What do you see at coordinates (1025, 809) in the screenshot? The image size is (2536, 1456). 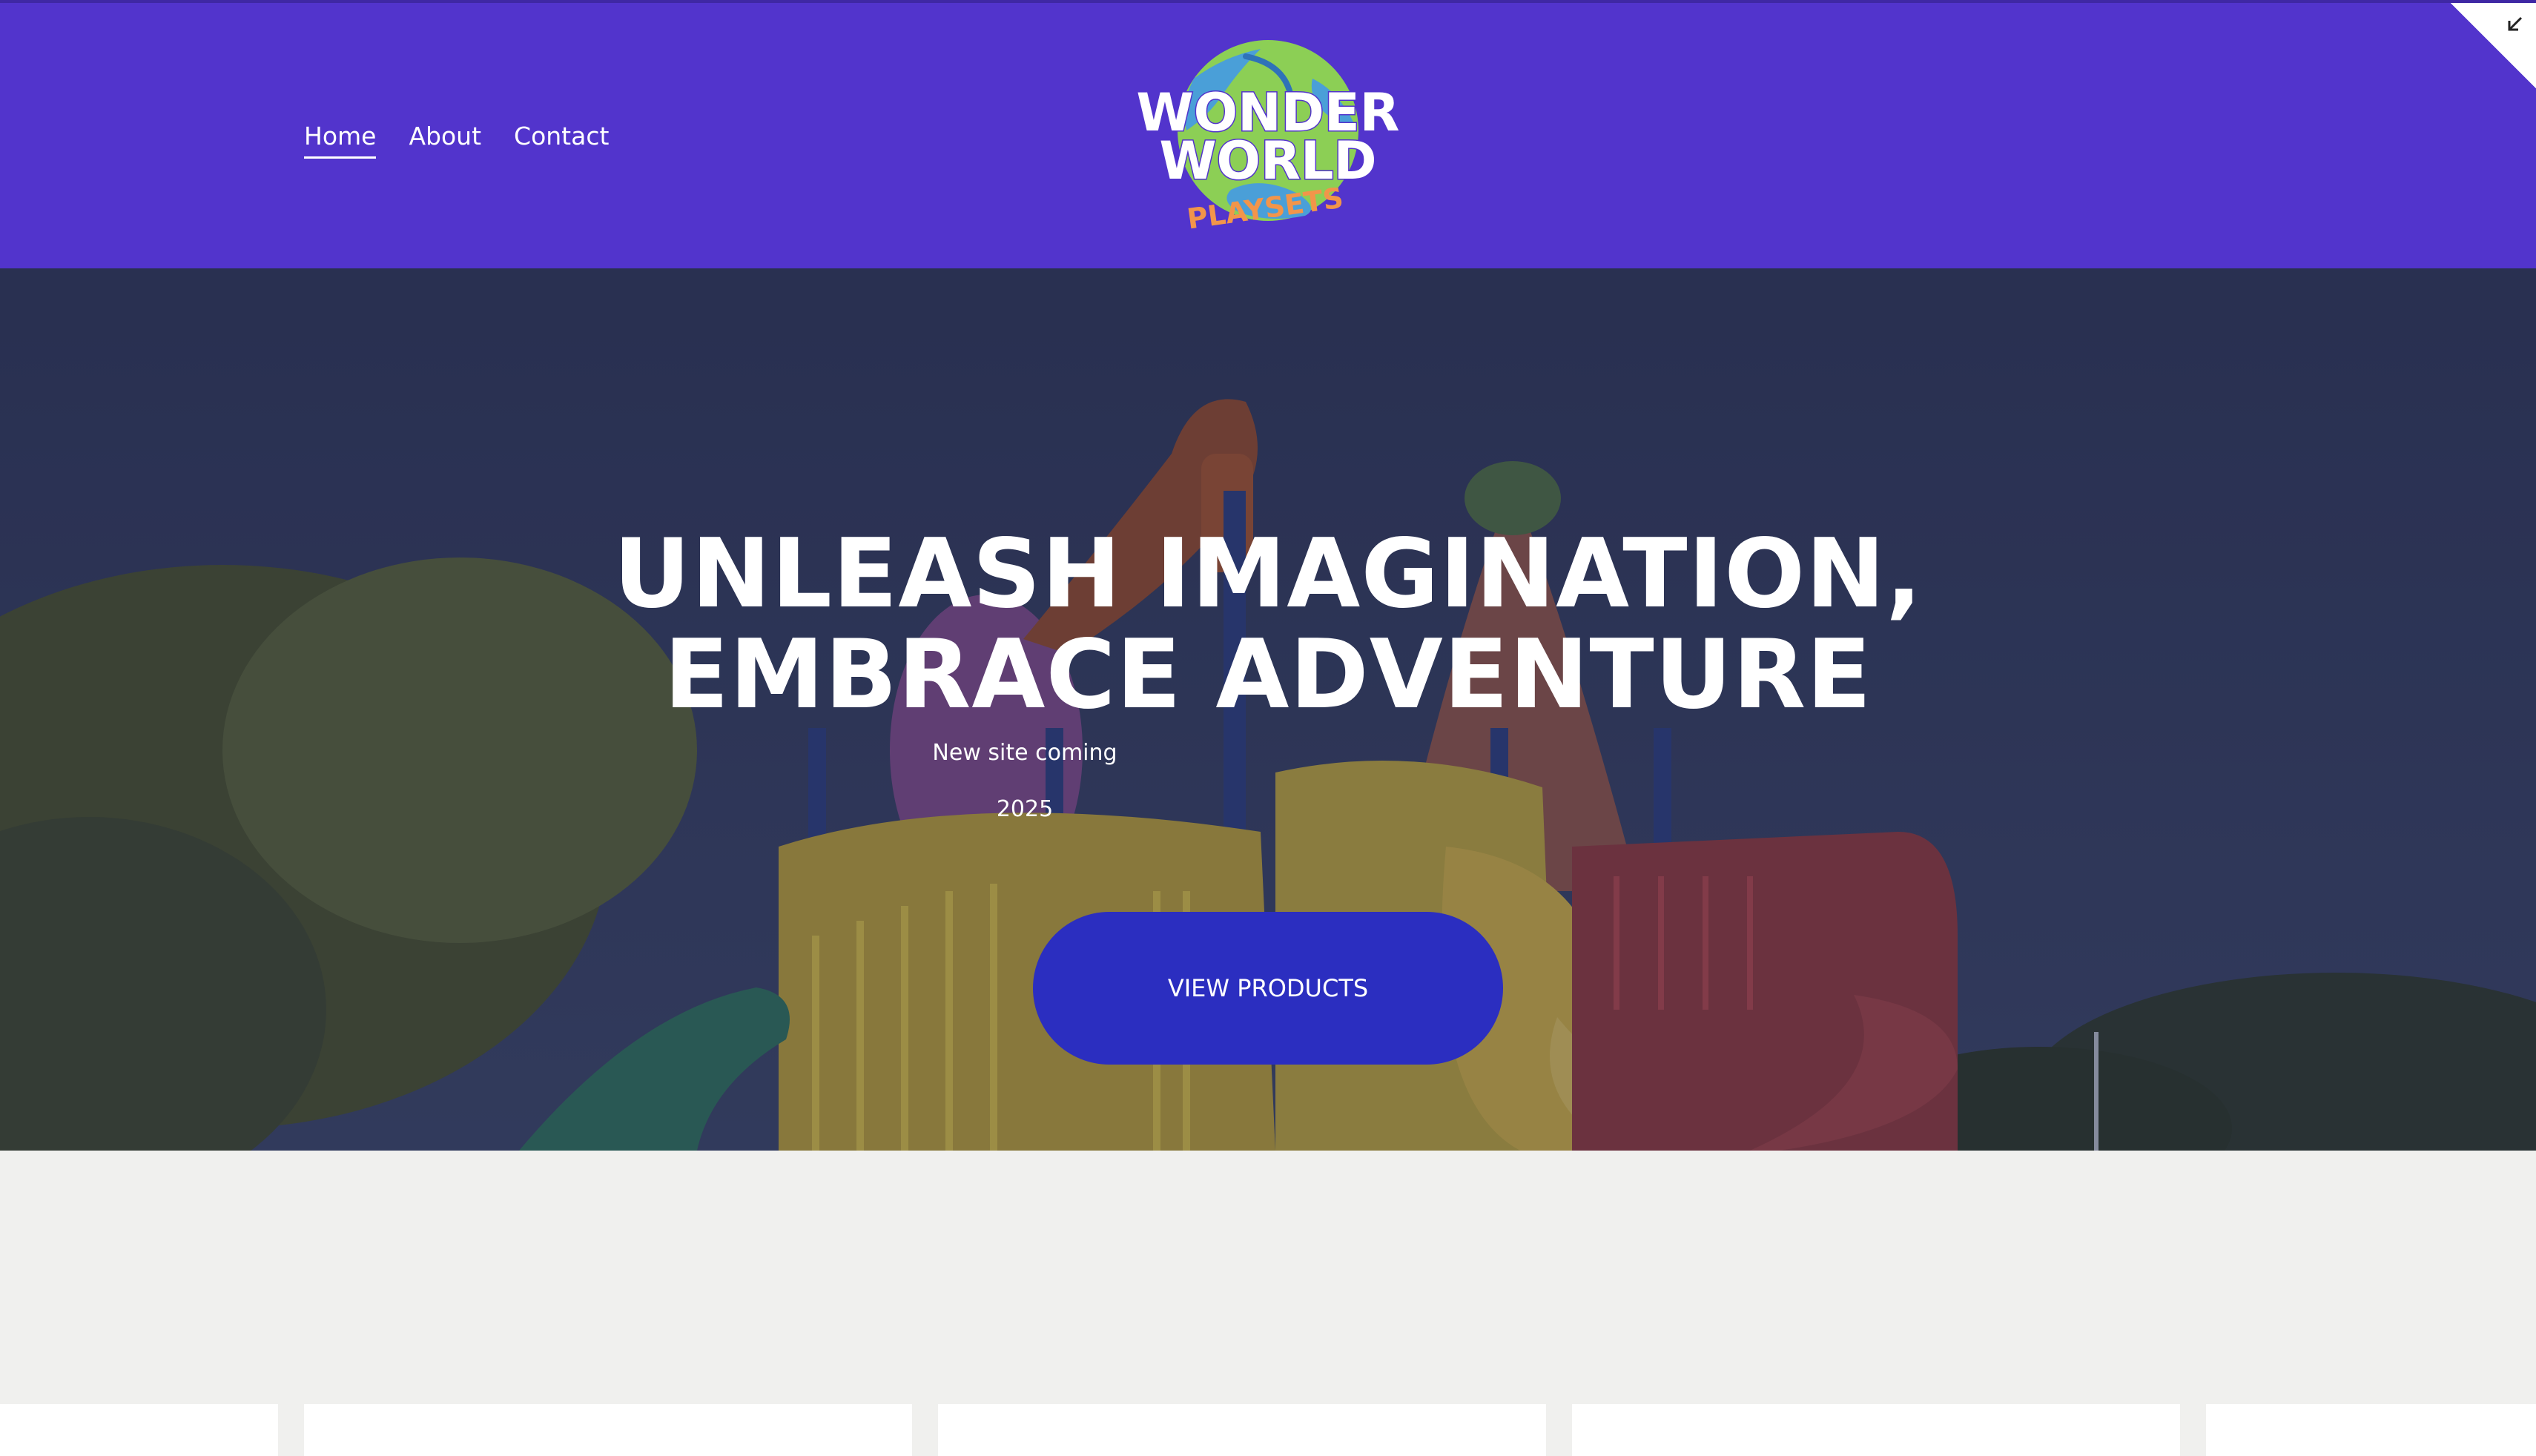 I see `hero-year: 2025` at bounding box center [1025, 809].